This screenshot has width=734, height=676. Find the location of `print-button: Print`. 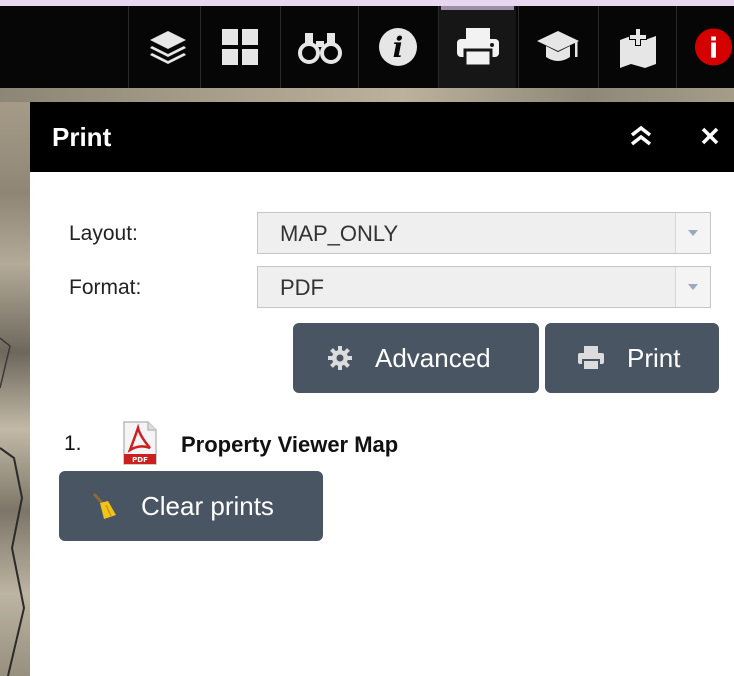

print-button: Print is located at coordinates (632, 358).